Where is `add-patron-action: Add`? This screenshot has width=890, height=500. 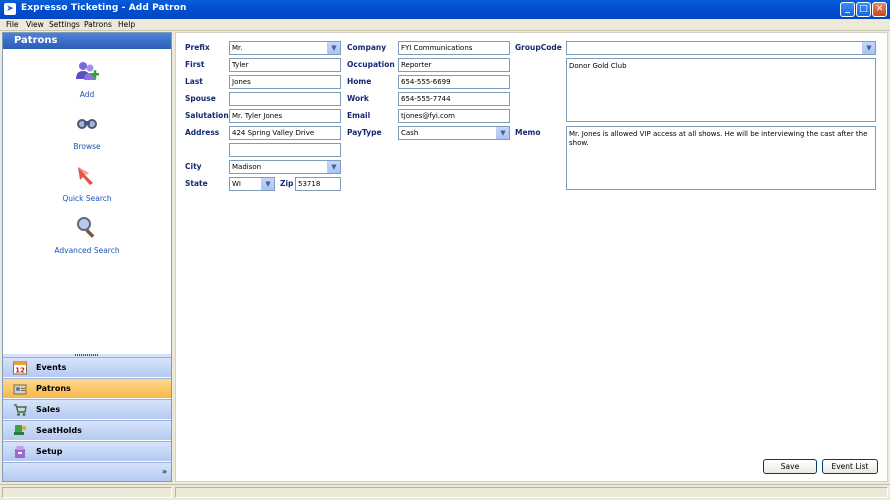 add-patron-action: Add is located at coordinates (87, 79).